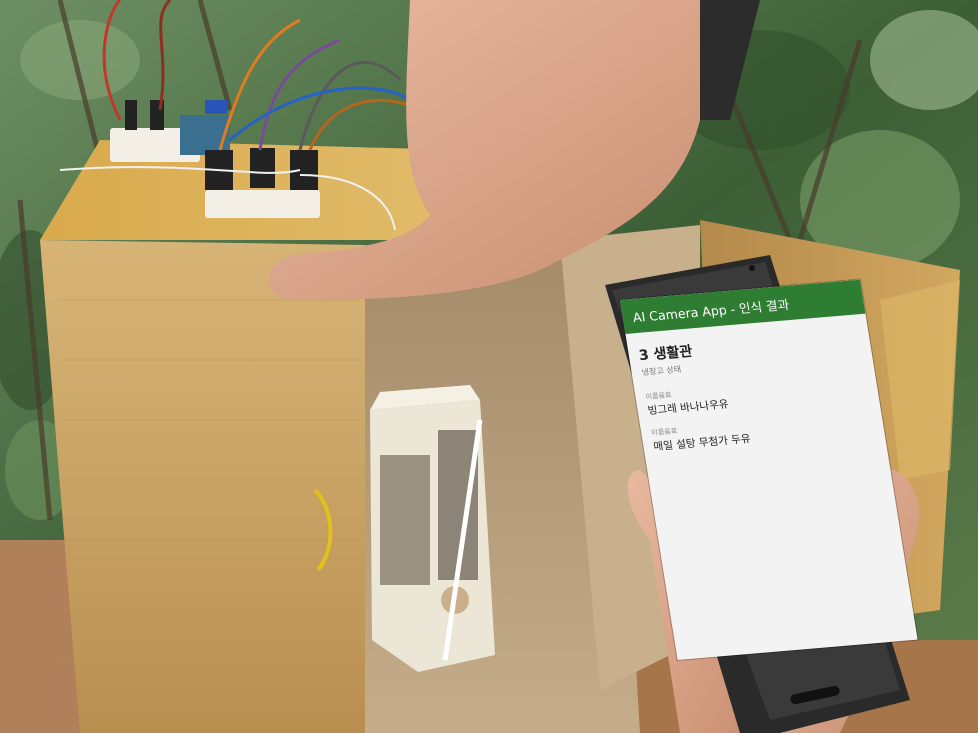  Describe the element at coordinates (432, 528) in the screenshot. I see `soy-milk-carton` at that location.